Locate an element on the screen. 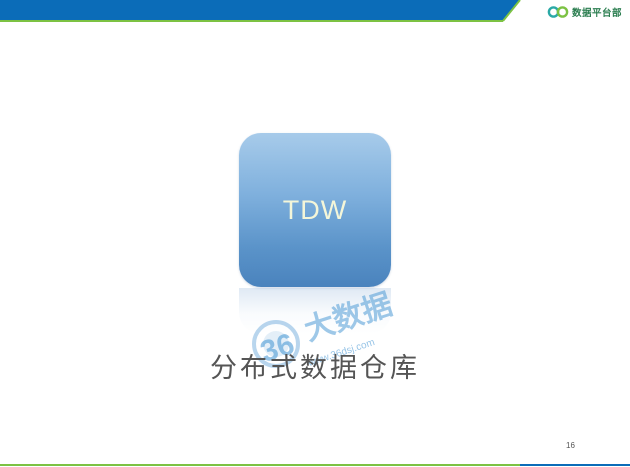 Image resolution: width=630 pixels, height=467 pixels. tile-reflection is located at coordinates (315, 311).